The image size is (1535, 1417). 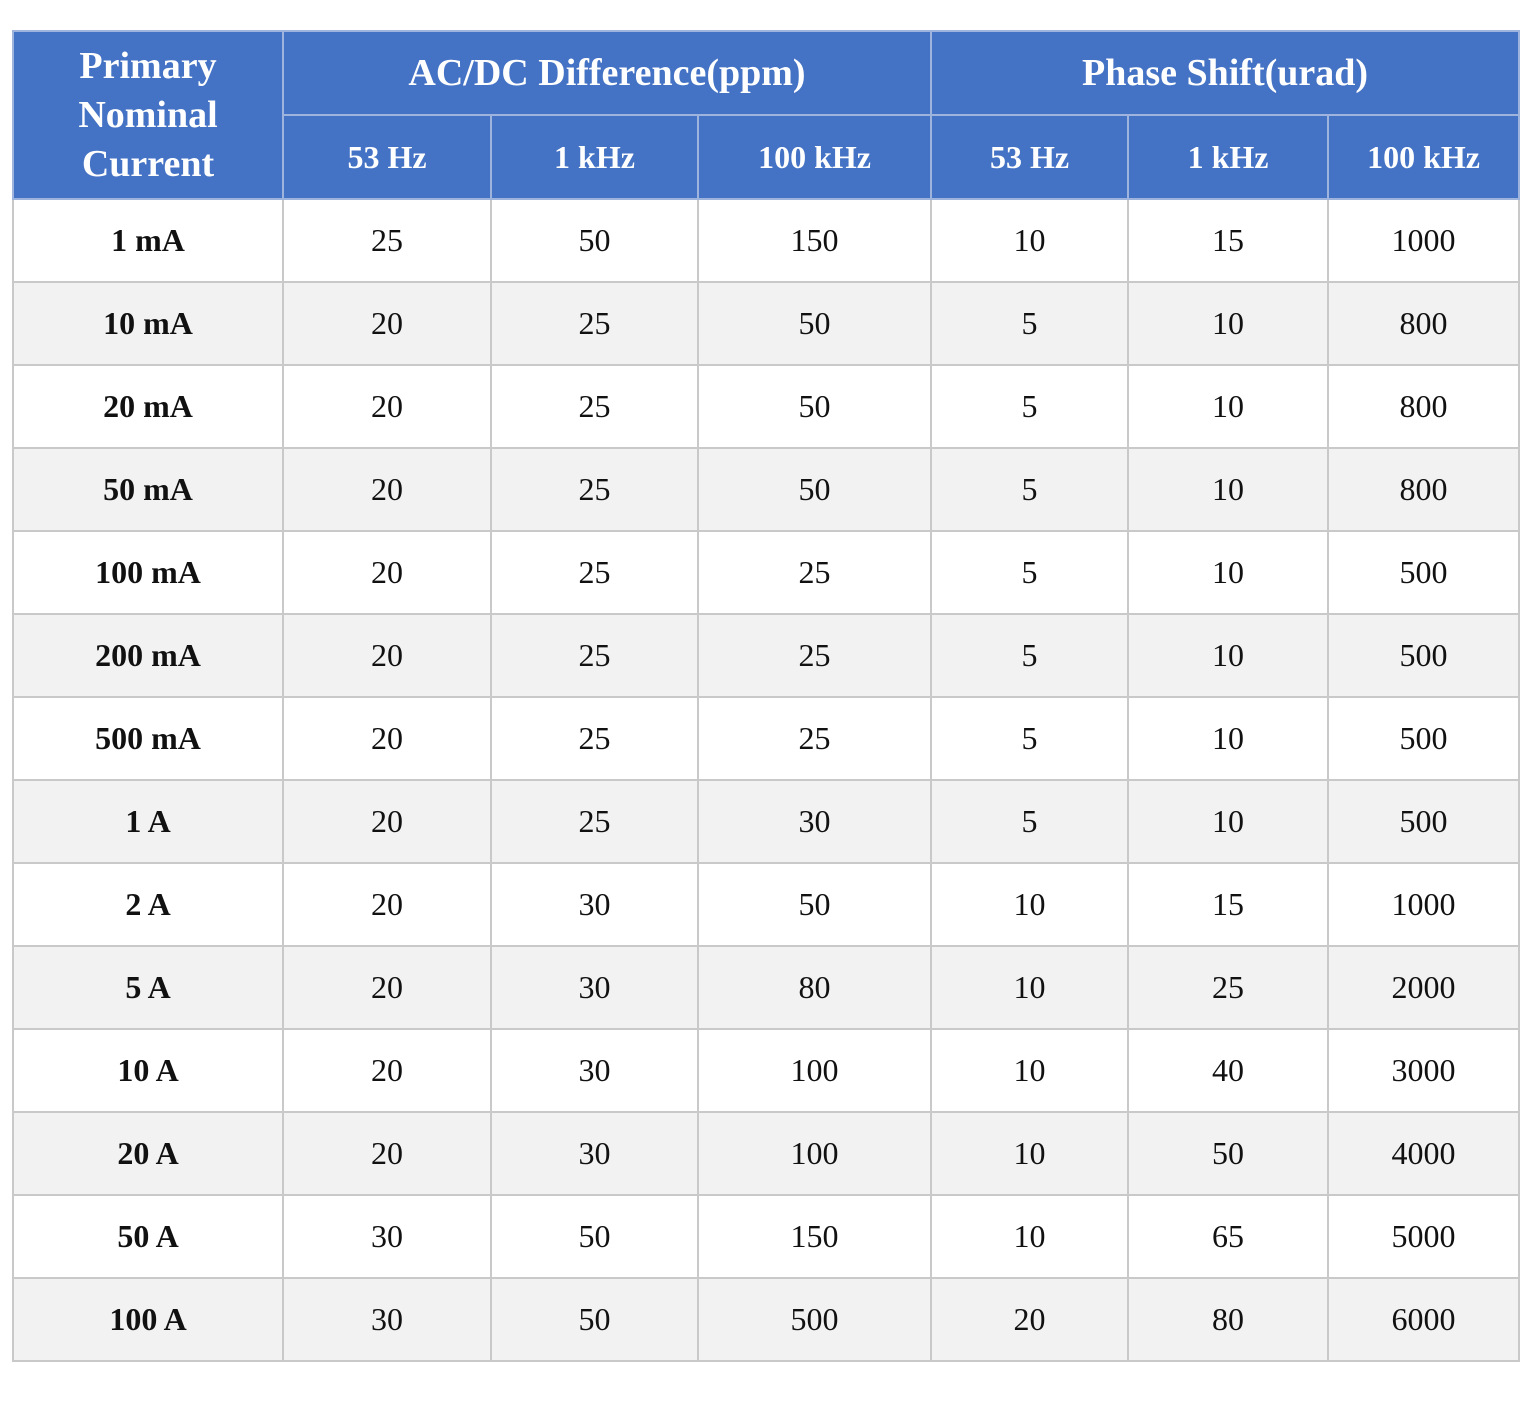 What do you see at coordinates (814, 1070) in the screenshot?
I see `value-cell: 100` at bounding box center [814, 1070].